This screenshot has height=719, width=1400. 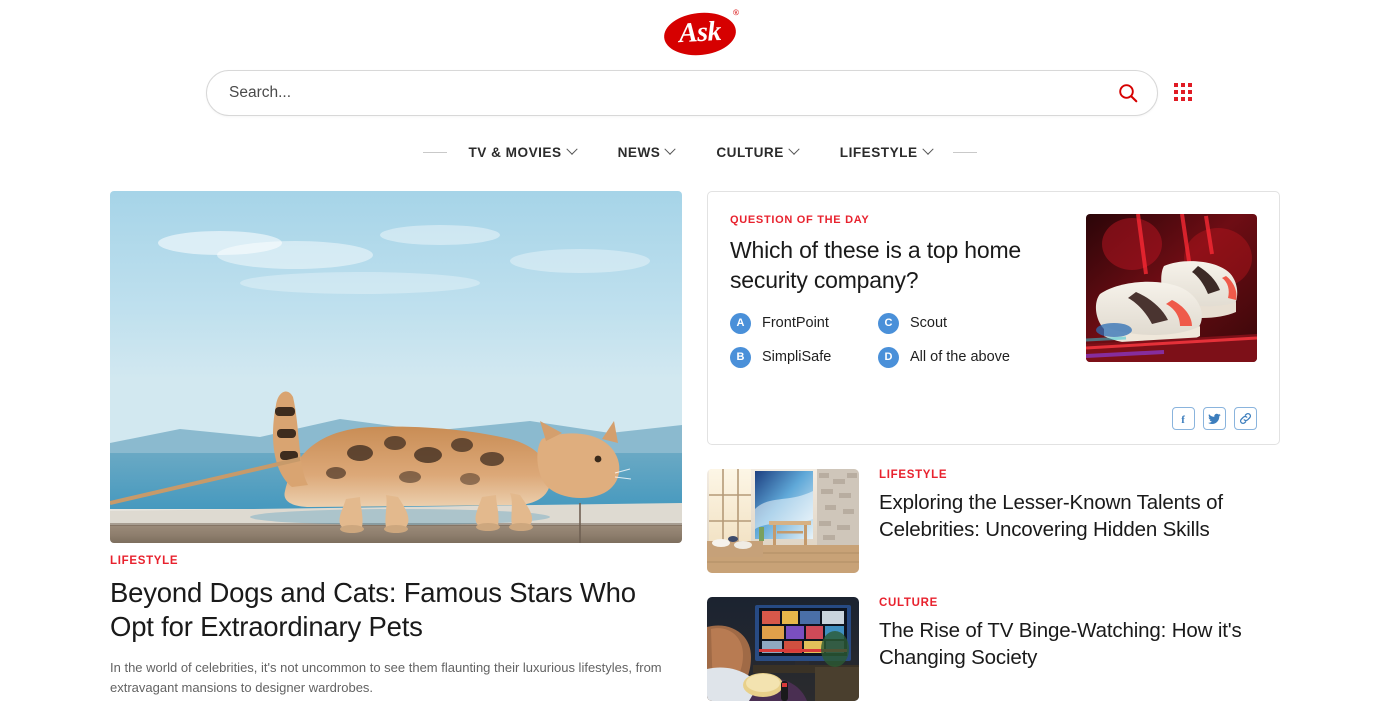 I want to click on option-label: FrontPoint, so click(x=795, y=323).